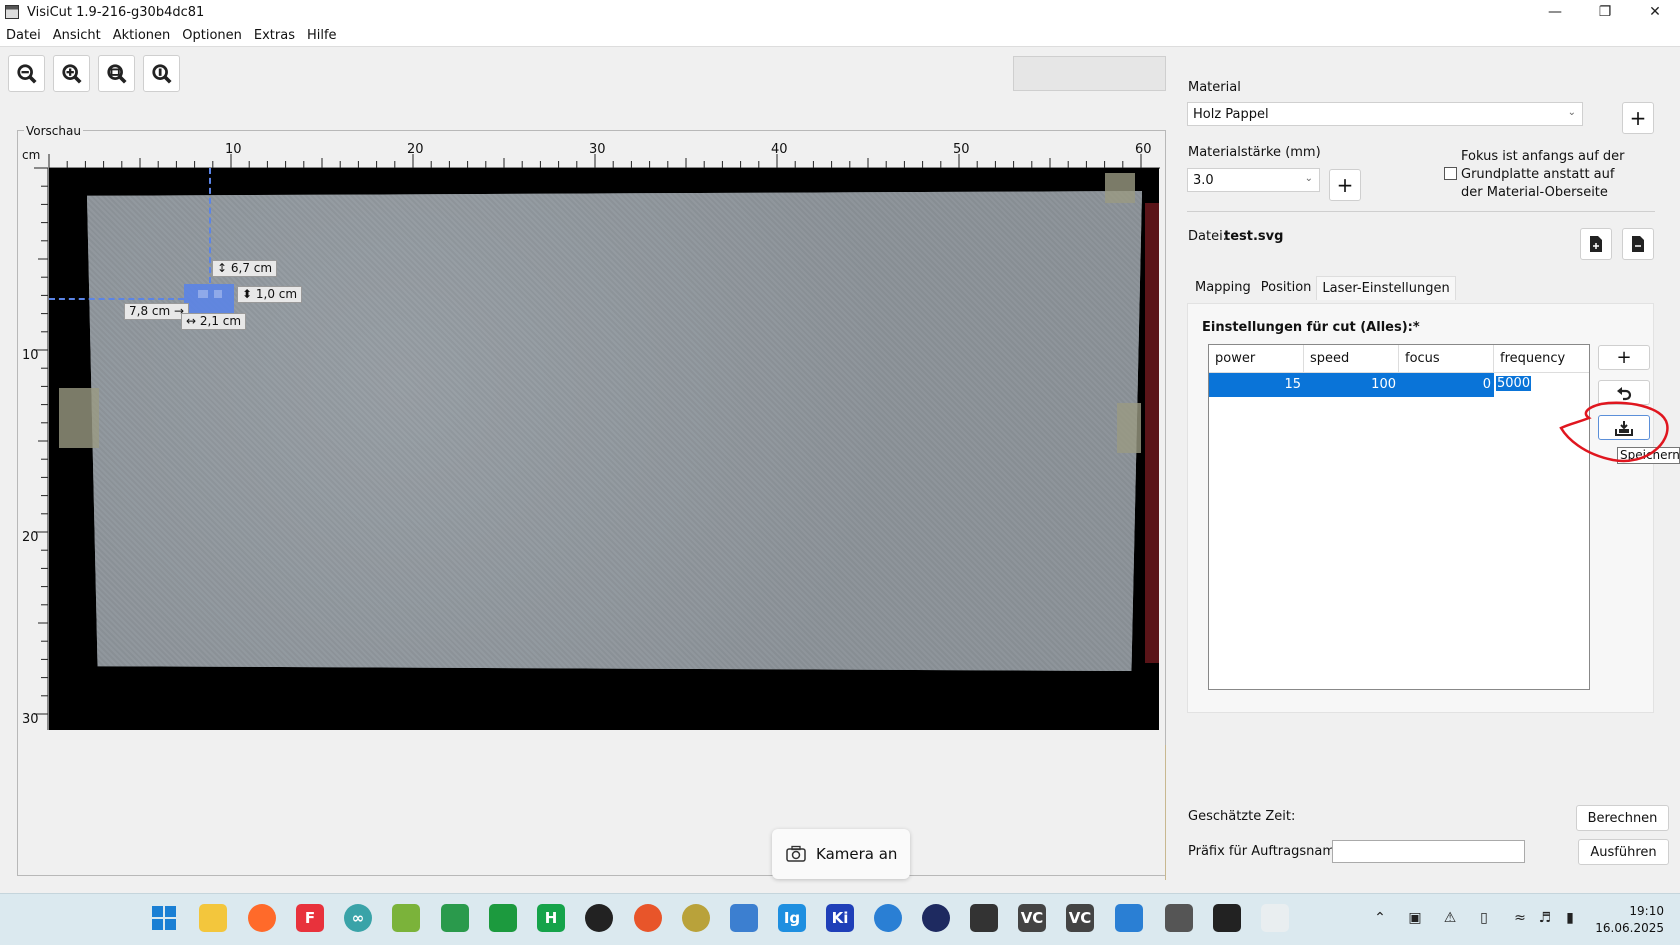  I want to click on terminal-icon, so click(1227, 918).